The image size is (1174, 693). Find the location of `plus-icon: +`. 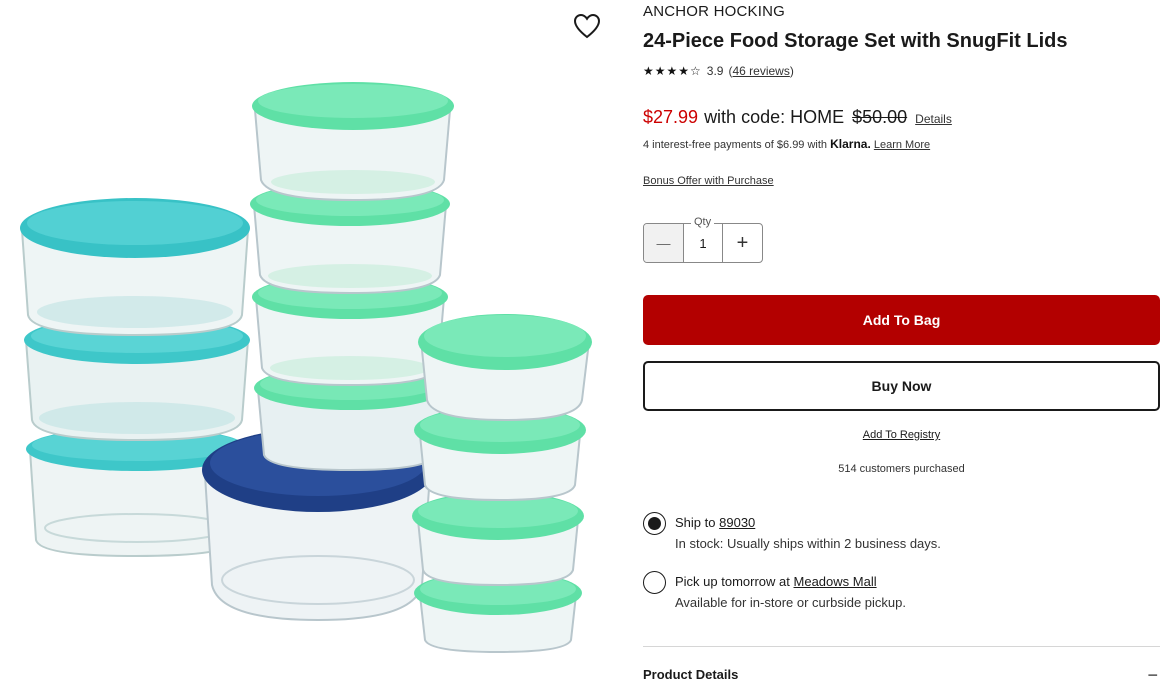

plus-icon: + is located at coordinates (742, 242).